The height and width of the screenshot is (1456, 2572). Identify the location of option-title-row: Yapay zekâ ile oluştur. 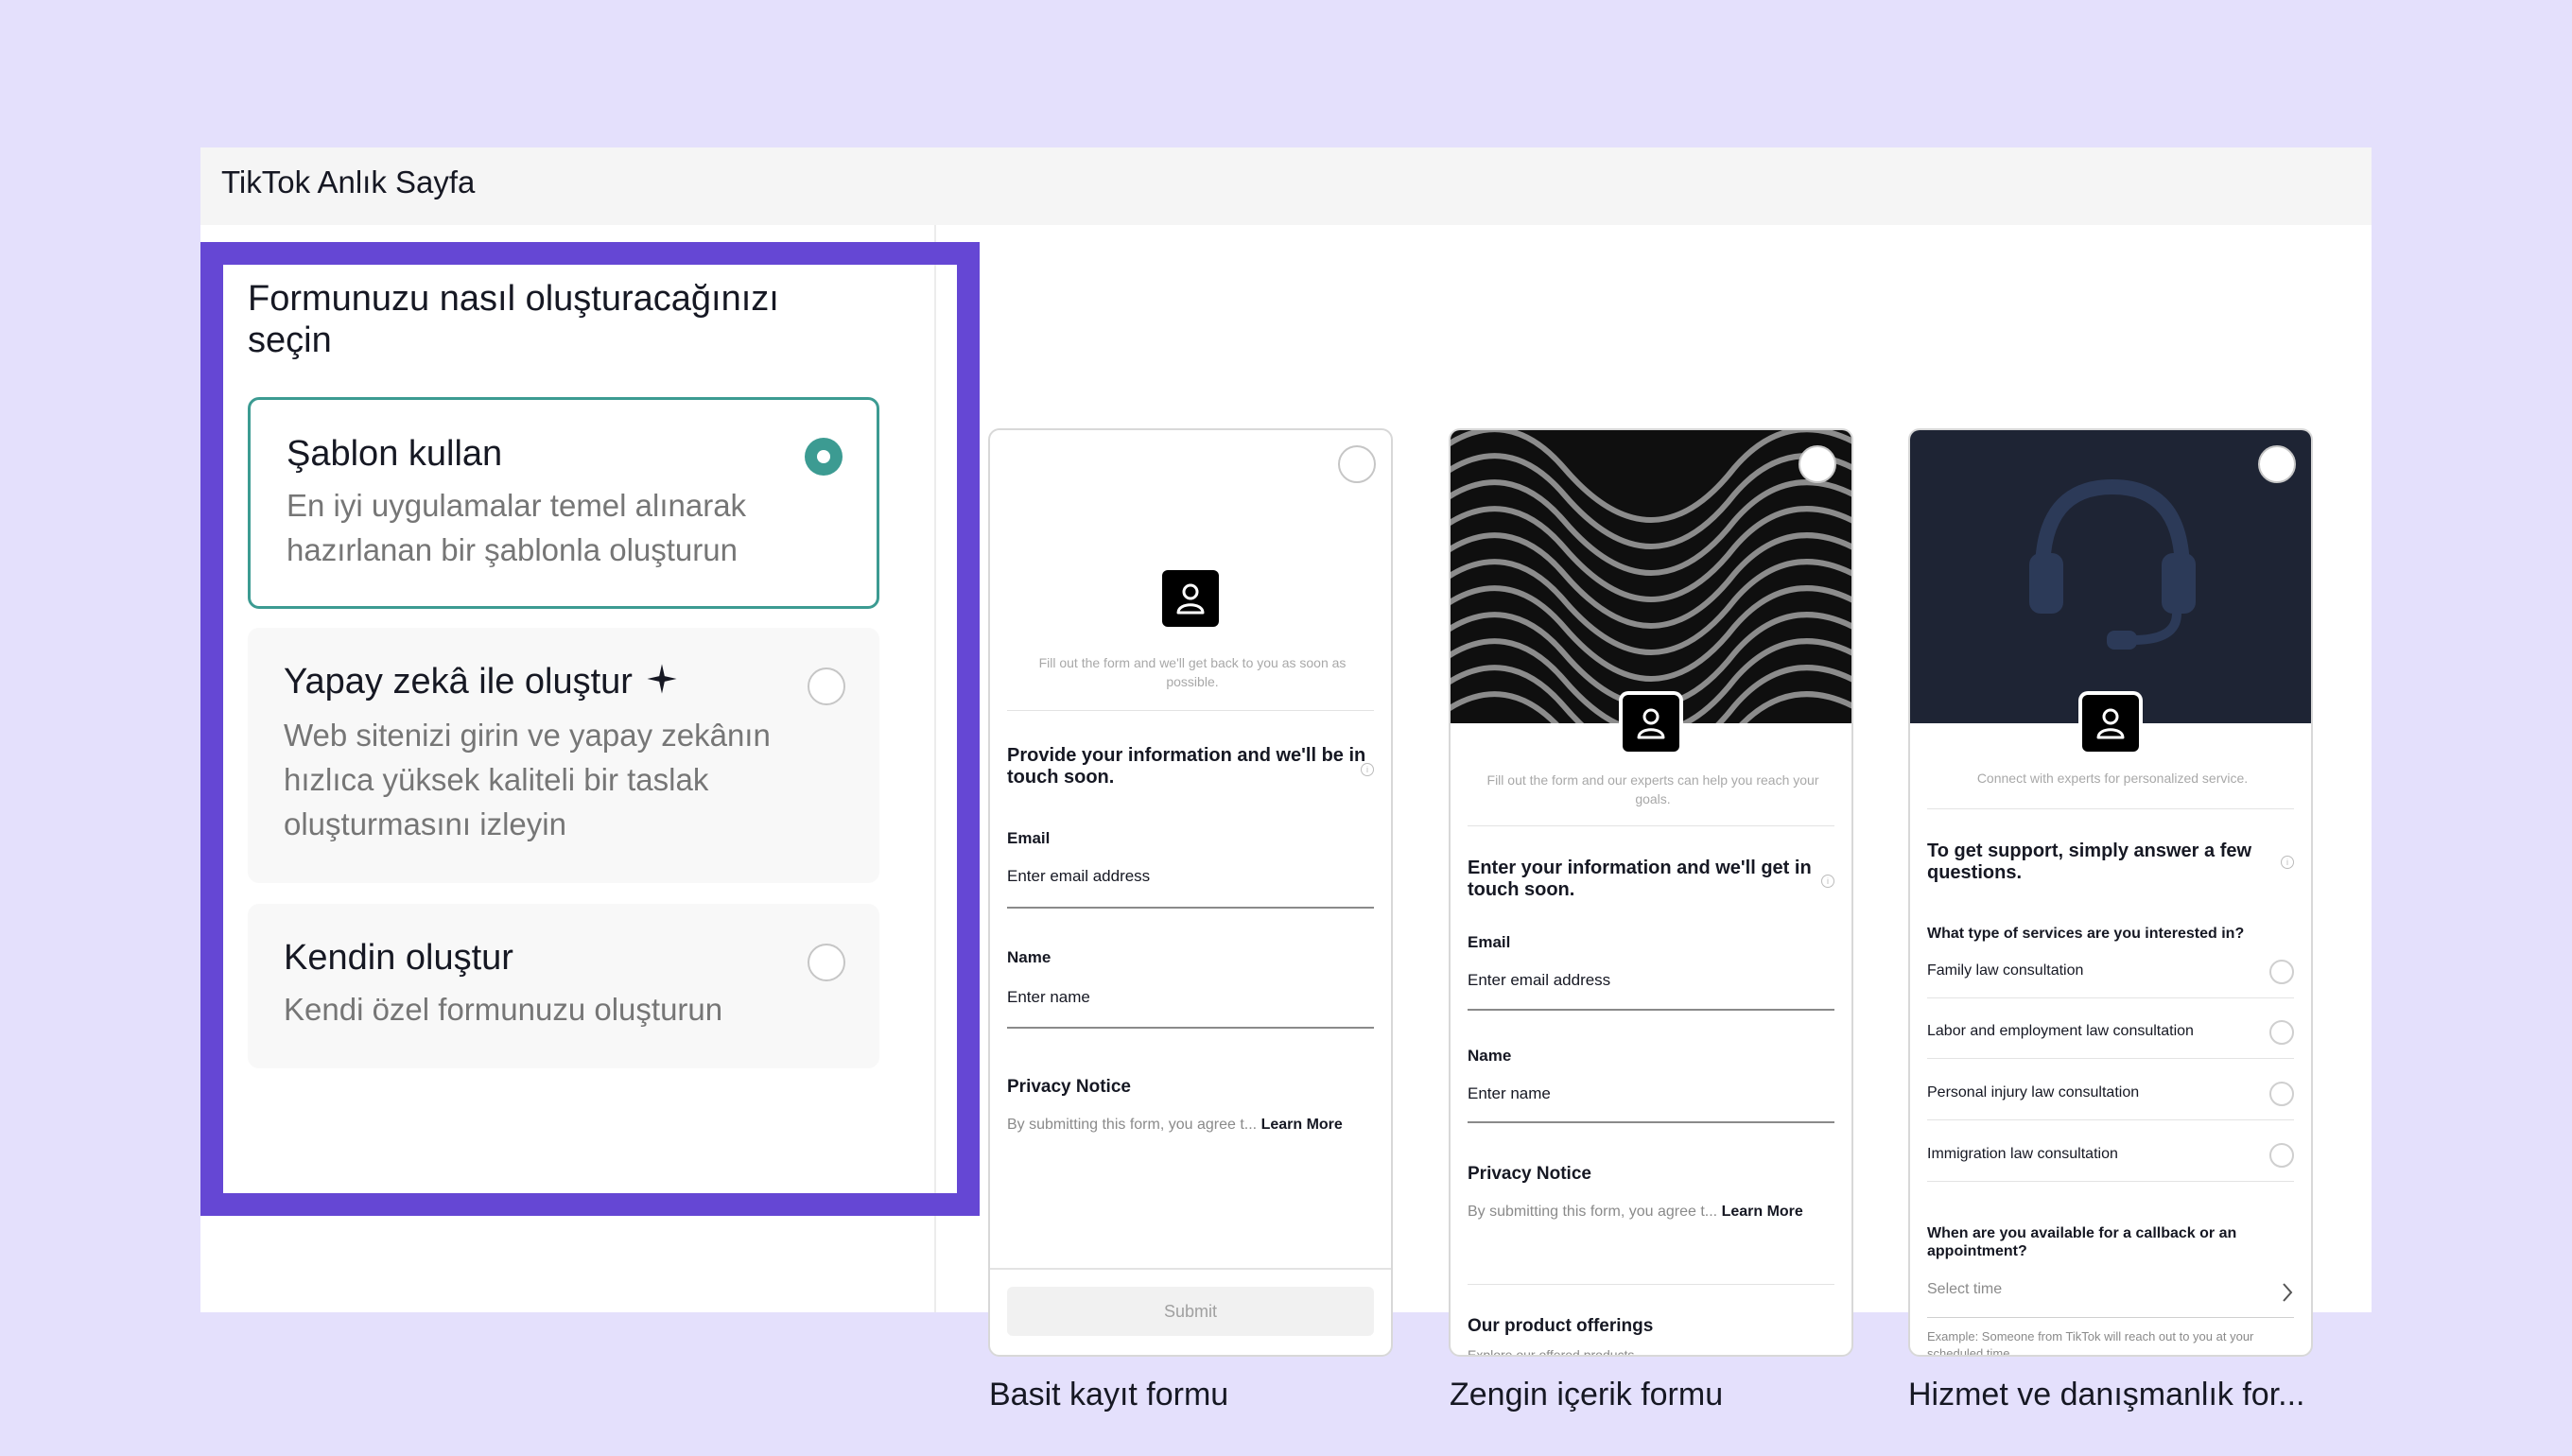
(481, 683).